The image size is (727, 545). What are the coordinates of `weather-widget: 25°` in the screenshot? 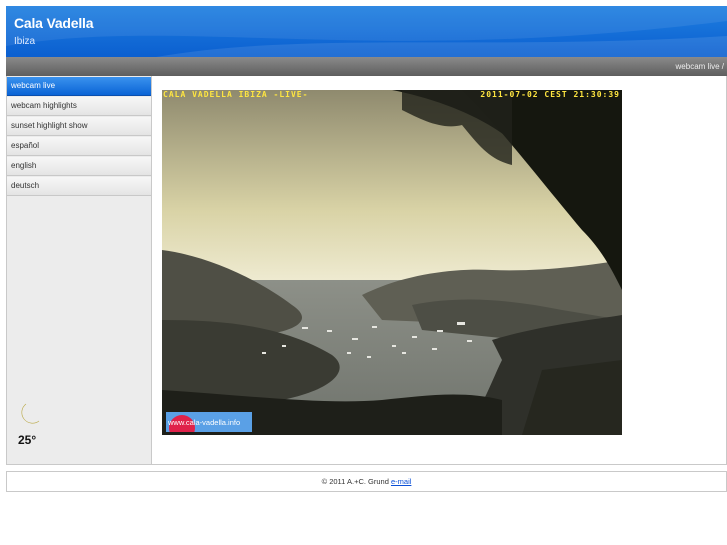 It's located at (30, 424).